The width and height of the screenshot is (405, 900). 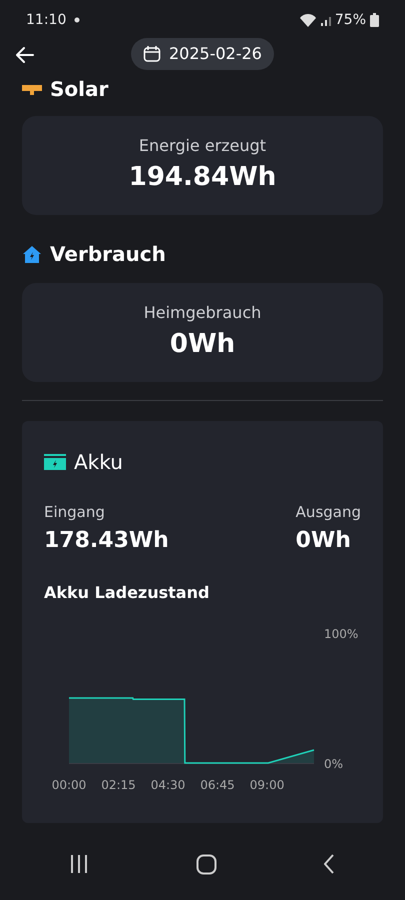 What do you see at coordinates (350, 20) in the screenshot?
I see `battery-percent: 75%` at bounding box center [350, 20].